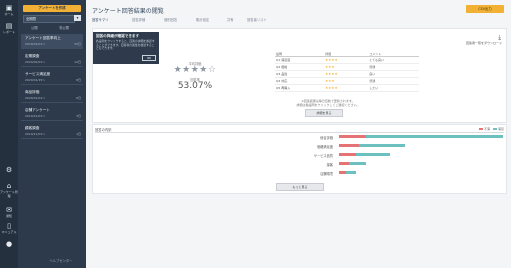 The width and height of the screenshot is (511, 268). What do you see at coordinates (52, 113) in the screenshot?
I see `sidebar-item: 店舗アンケート 2019/12/01〜 3日` at bounding box center [52, 113].